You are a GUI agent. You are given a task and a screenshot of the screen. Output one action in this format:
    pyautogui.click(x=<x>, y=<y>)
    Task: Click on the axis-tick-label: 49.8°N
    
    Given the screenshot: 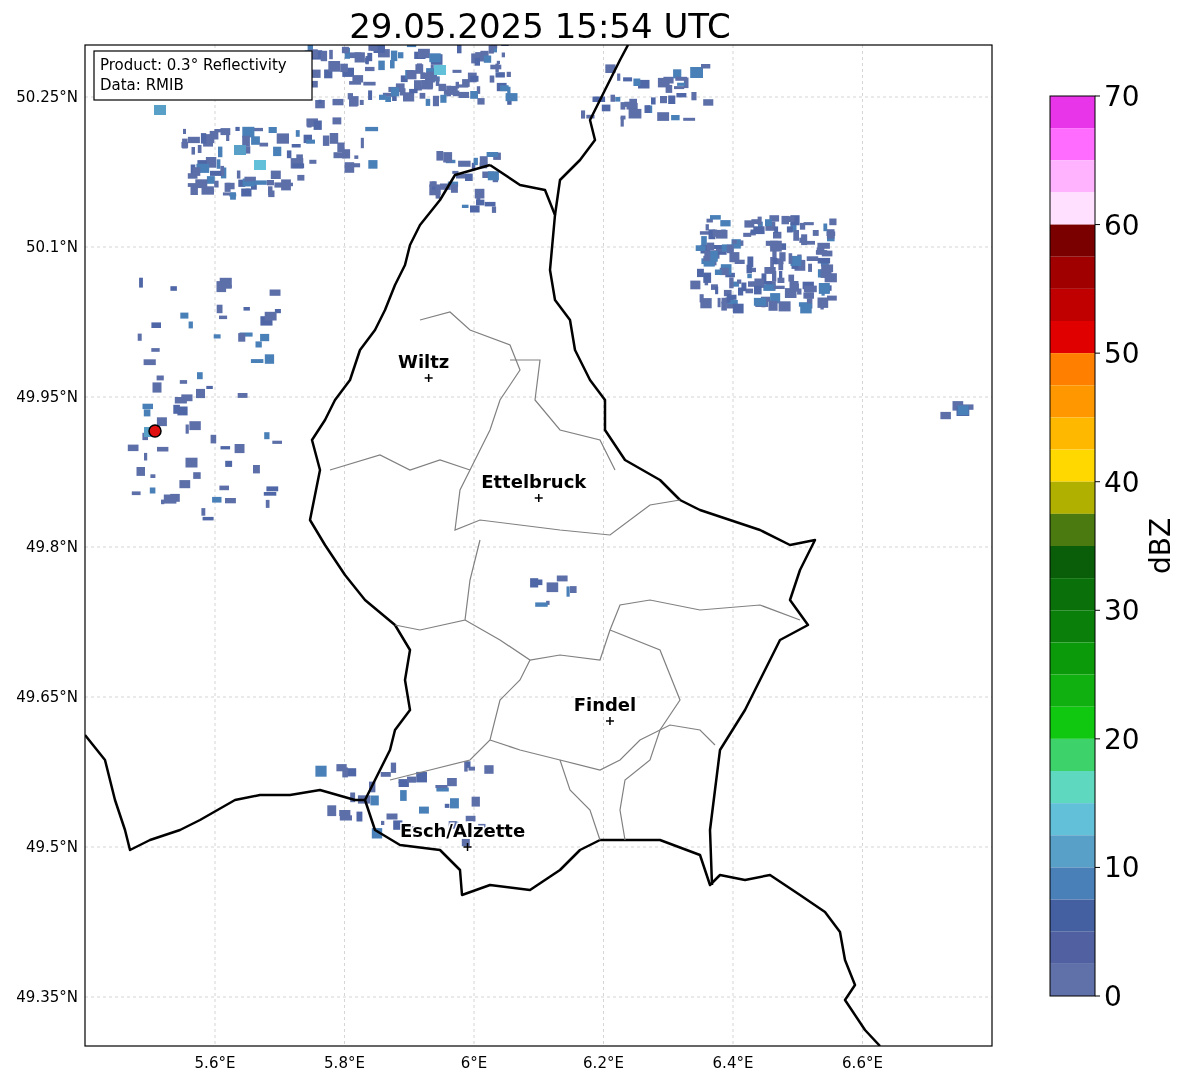 What is the action you would take?
    pyautogui.click(x=51, y=547)
    